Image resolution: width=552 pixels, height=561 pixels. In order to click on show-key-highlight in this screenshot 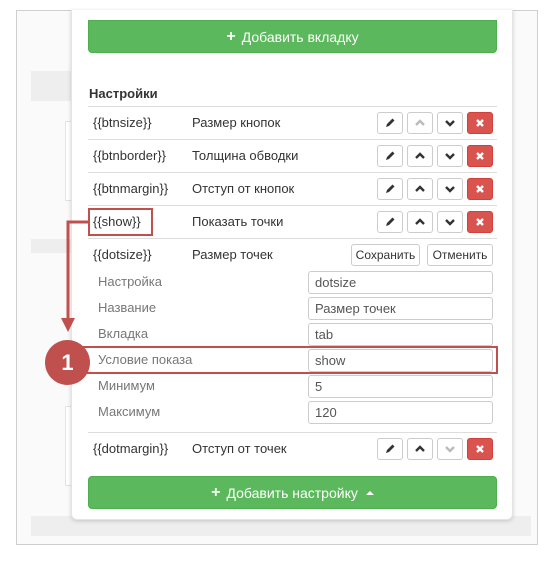, I will do `click(120, 222)`.